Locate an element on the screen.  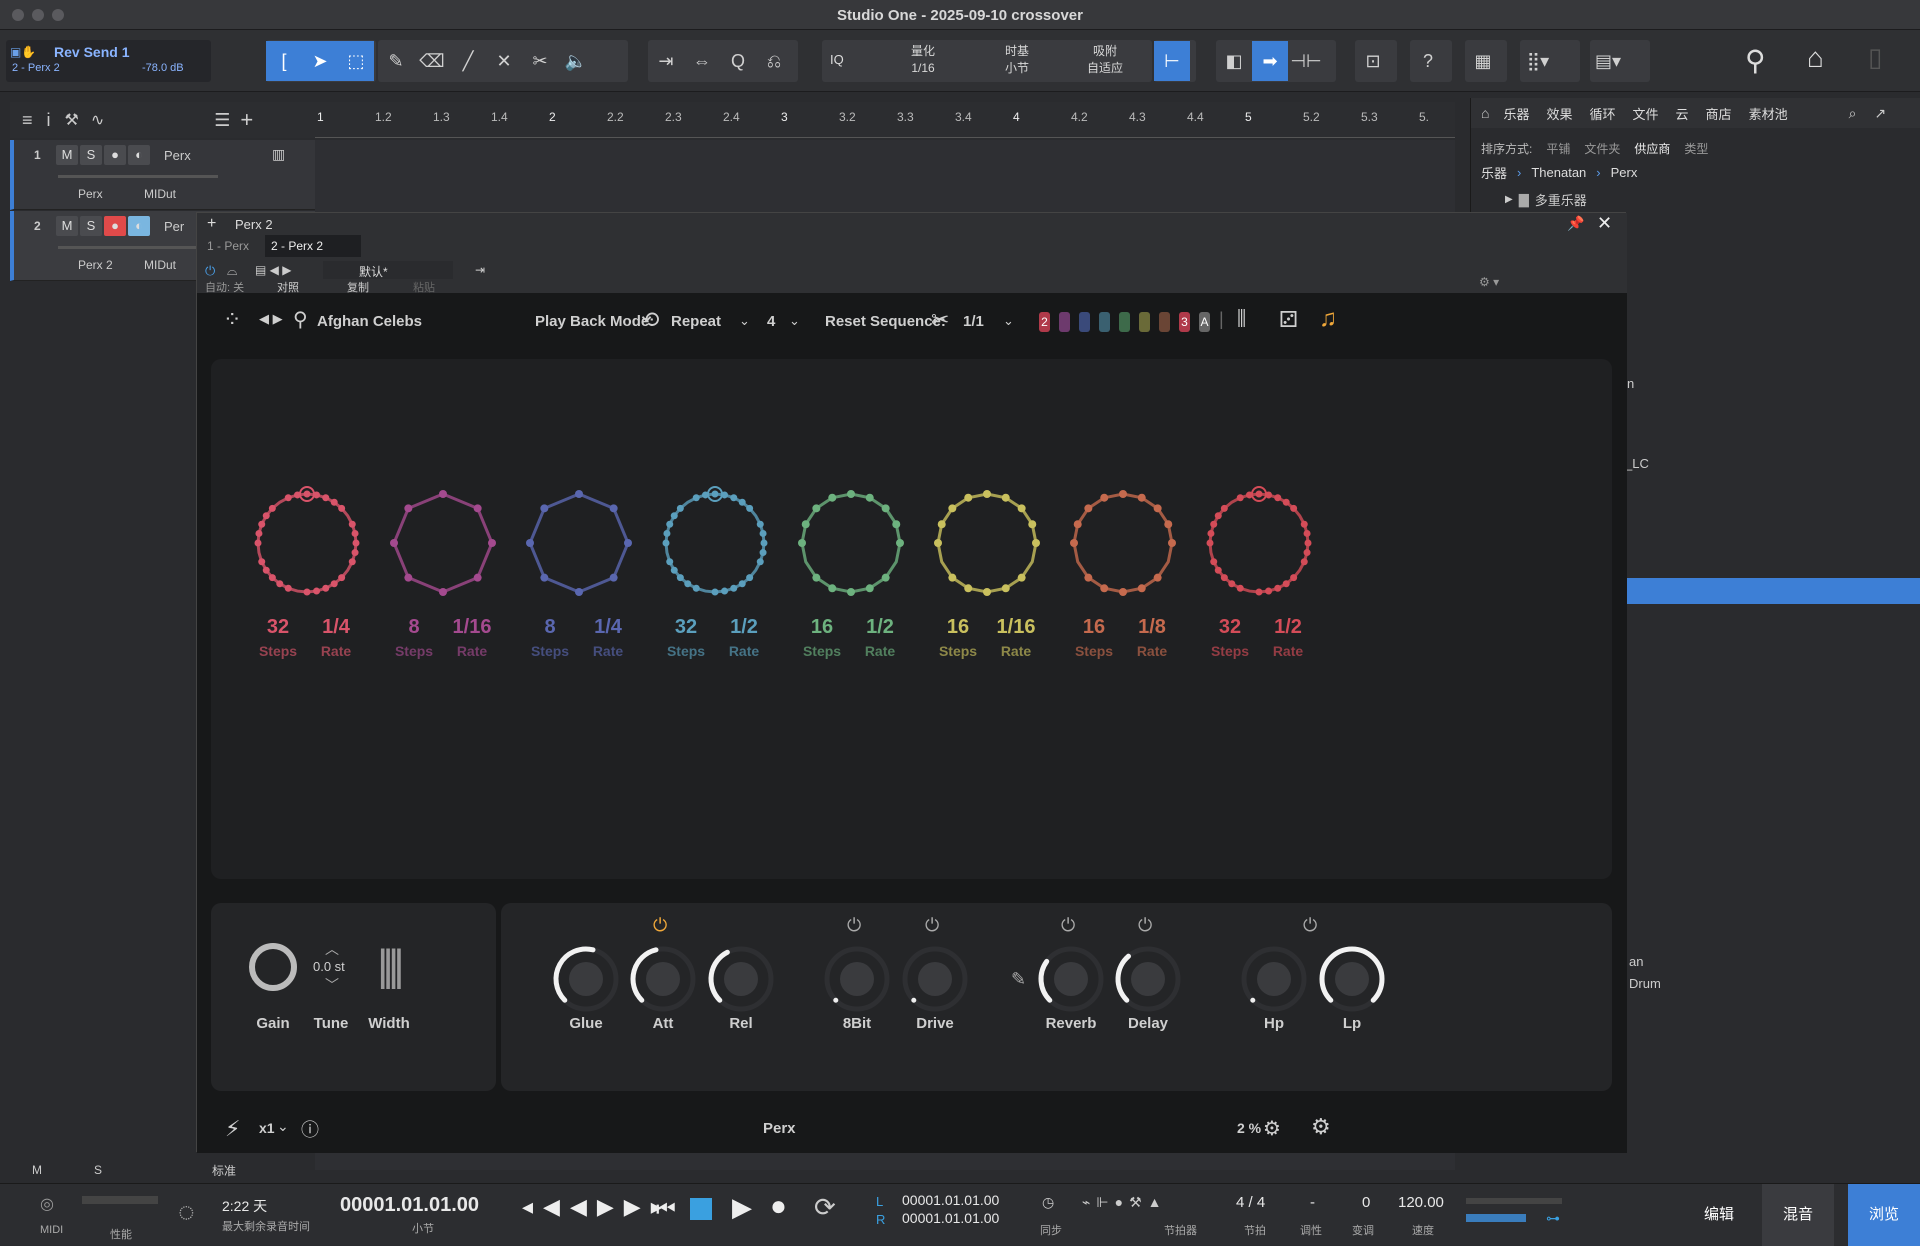
sort-flat: 平铺 is located at coordinates (1558, 148).